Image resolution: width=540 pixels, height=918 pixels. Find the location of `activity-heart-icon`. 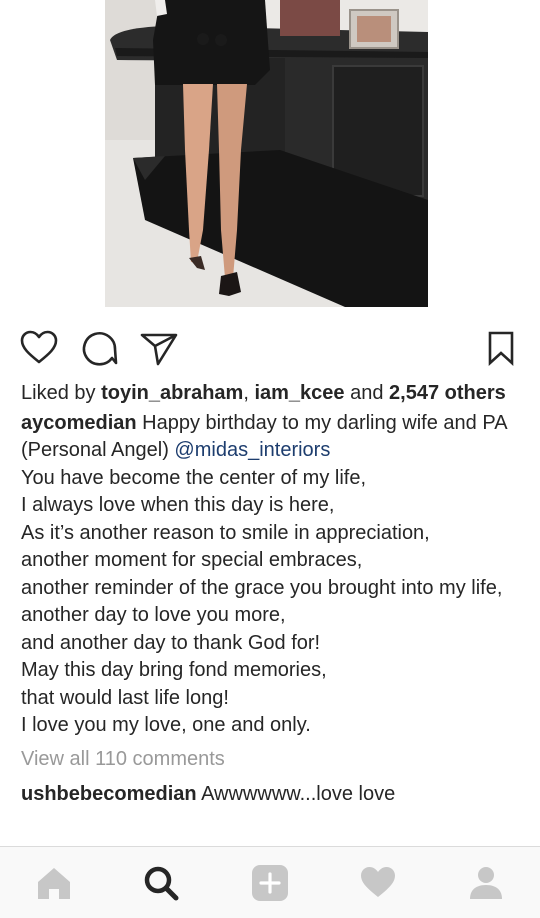

activity-heart-icon is located at coordinates (378, 883).